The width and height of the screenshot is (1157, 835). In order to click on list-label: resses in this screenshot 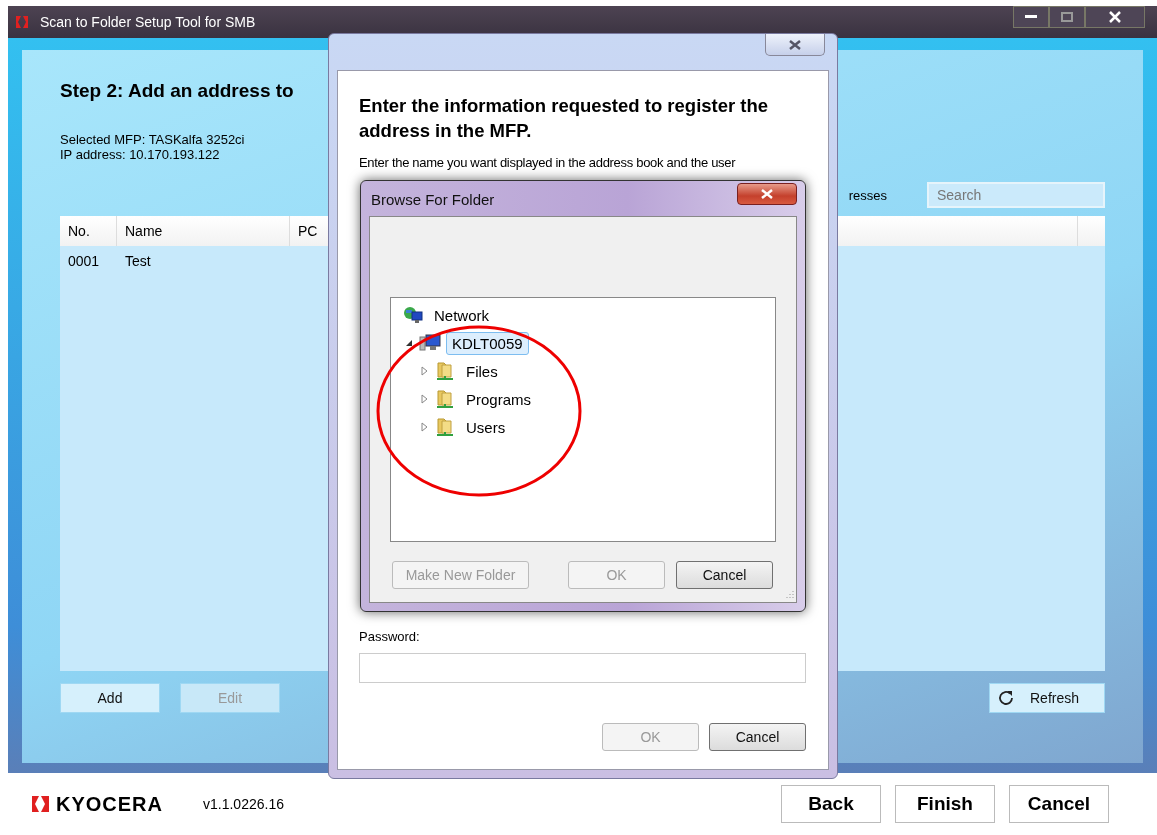, I will do `click(867, 195)`.